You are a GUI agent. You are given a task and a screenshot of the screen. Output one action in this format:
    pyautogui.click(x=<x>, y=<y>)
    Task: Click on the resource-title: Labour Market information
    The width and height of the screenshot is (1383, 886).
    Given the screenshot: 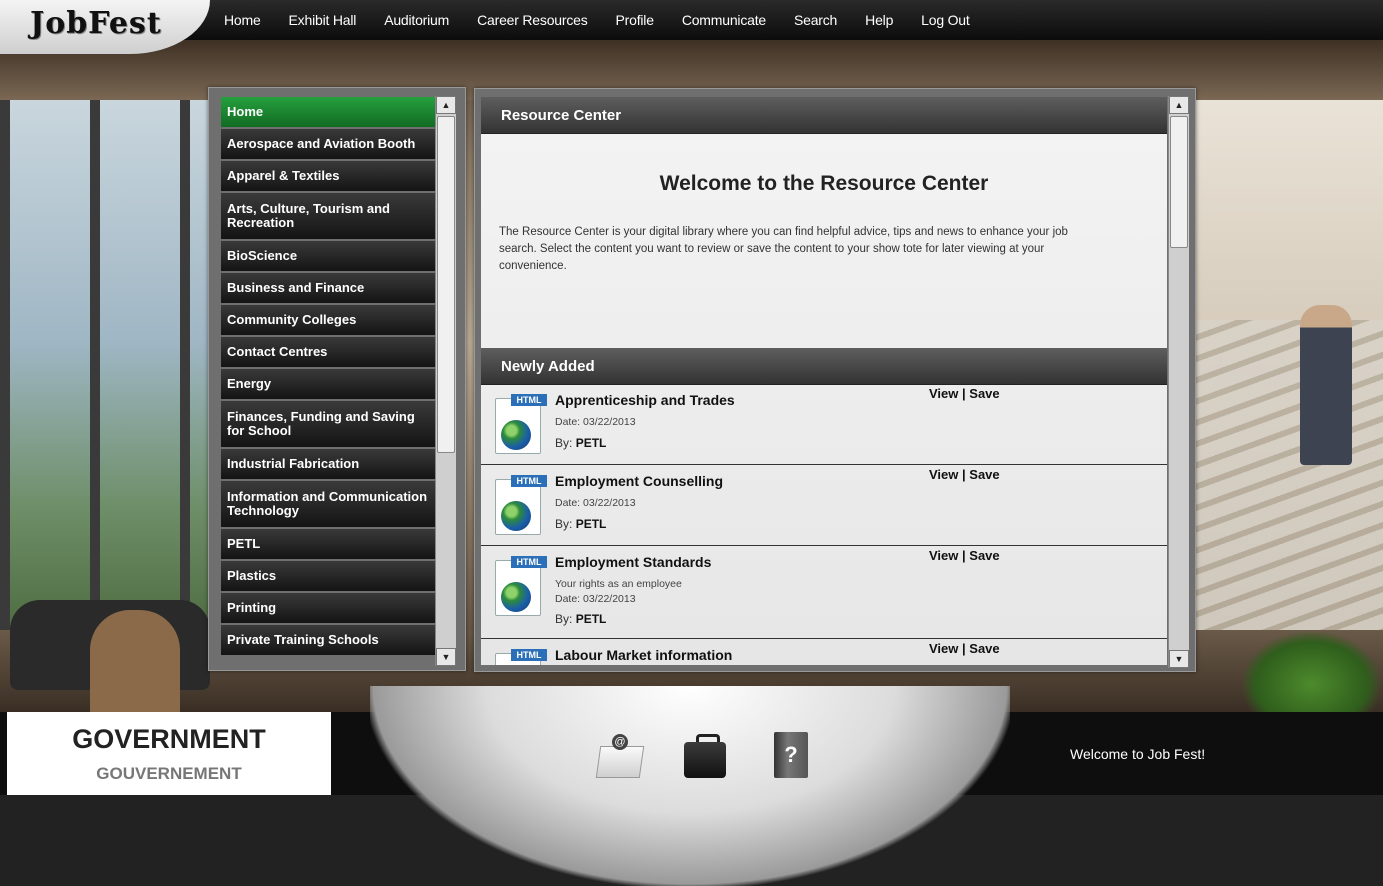 What is the action you would take?
    pyautogui.click(x=643, y=655)
    